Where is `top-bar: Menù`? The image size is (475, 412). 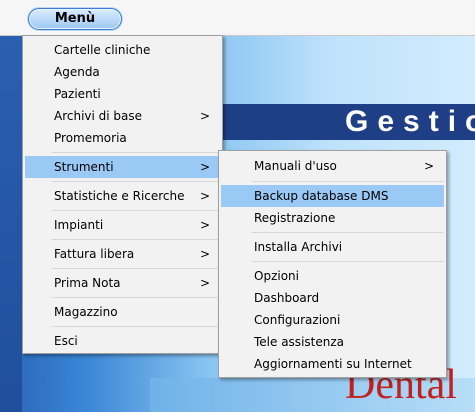 top-bar: Menù is located at coordinates (237, 18).